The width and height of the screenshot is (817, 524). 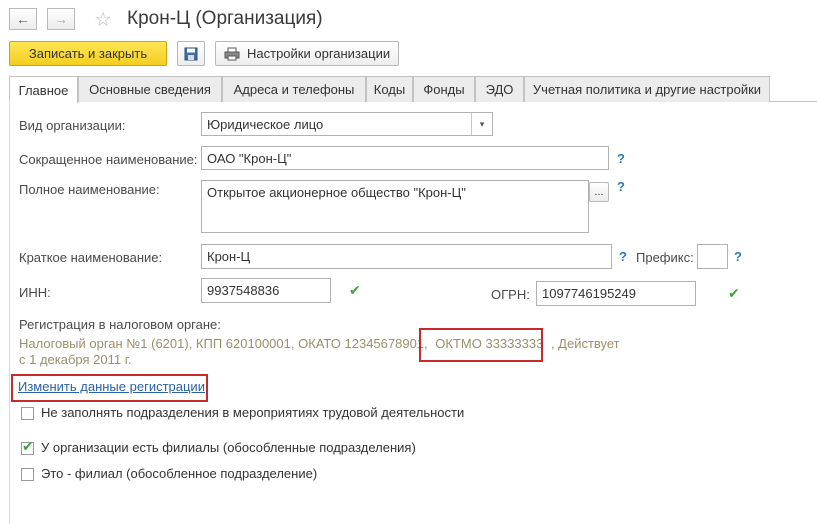 What do you see at coordinates (103, 19) in the screenshot?
I see `star-icon: ☆` at bounding box center [103, 19].